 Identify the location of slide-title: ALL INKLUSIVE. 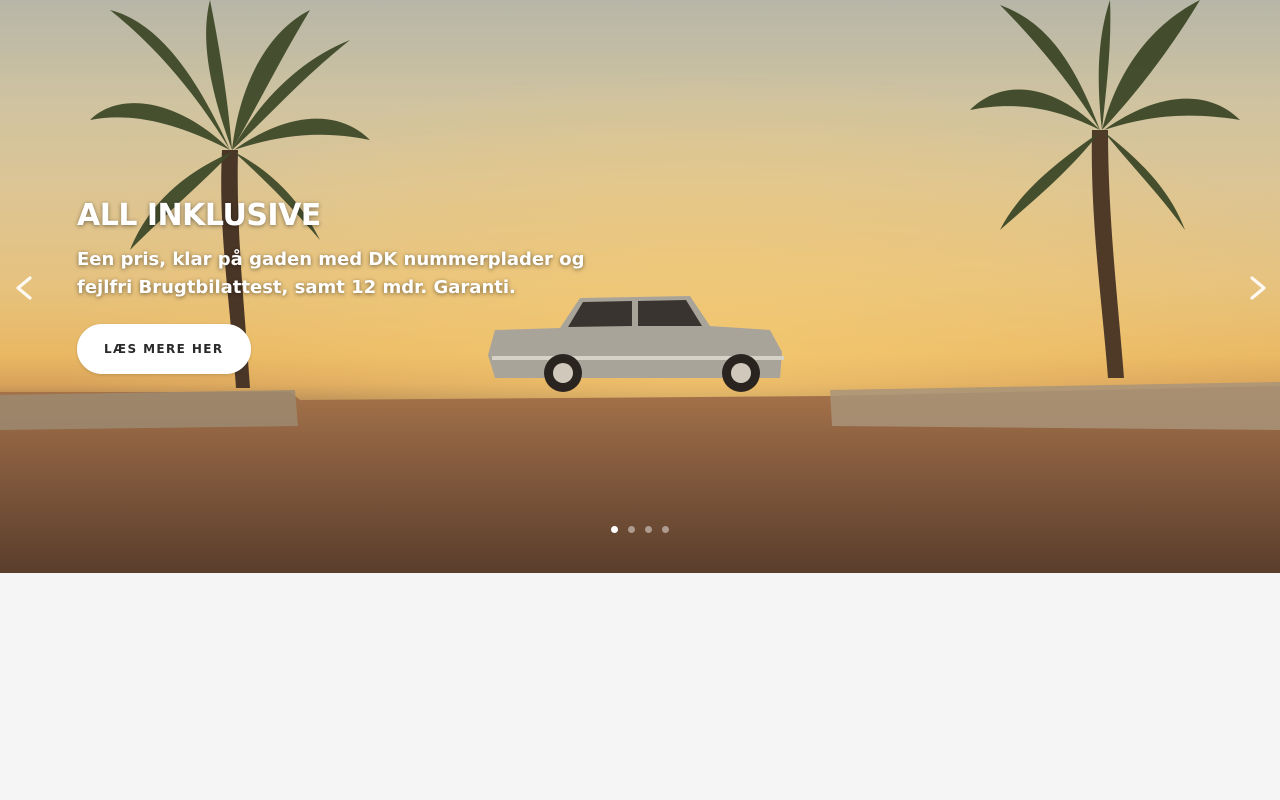
(199, 215).